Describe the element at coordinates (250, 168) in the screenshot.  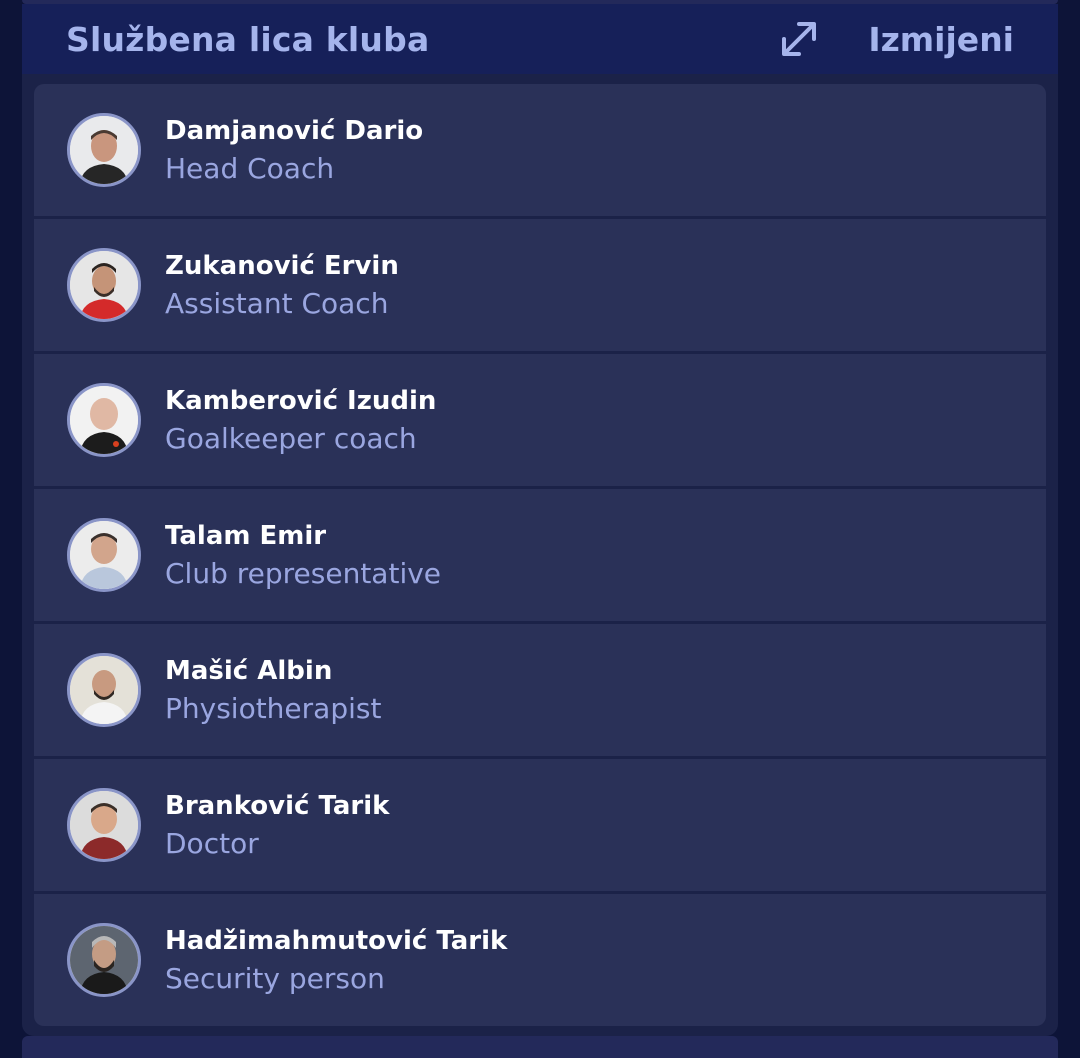
I see `official-role: Head Coach` at that location.